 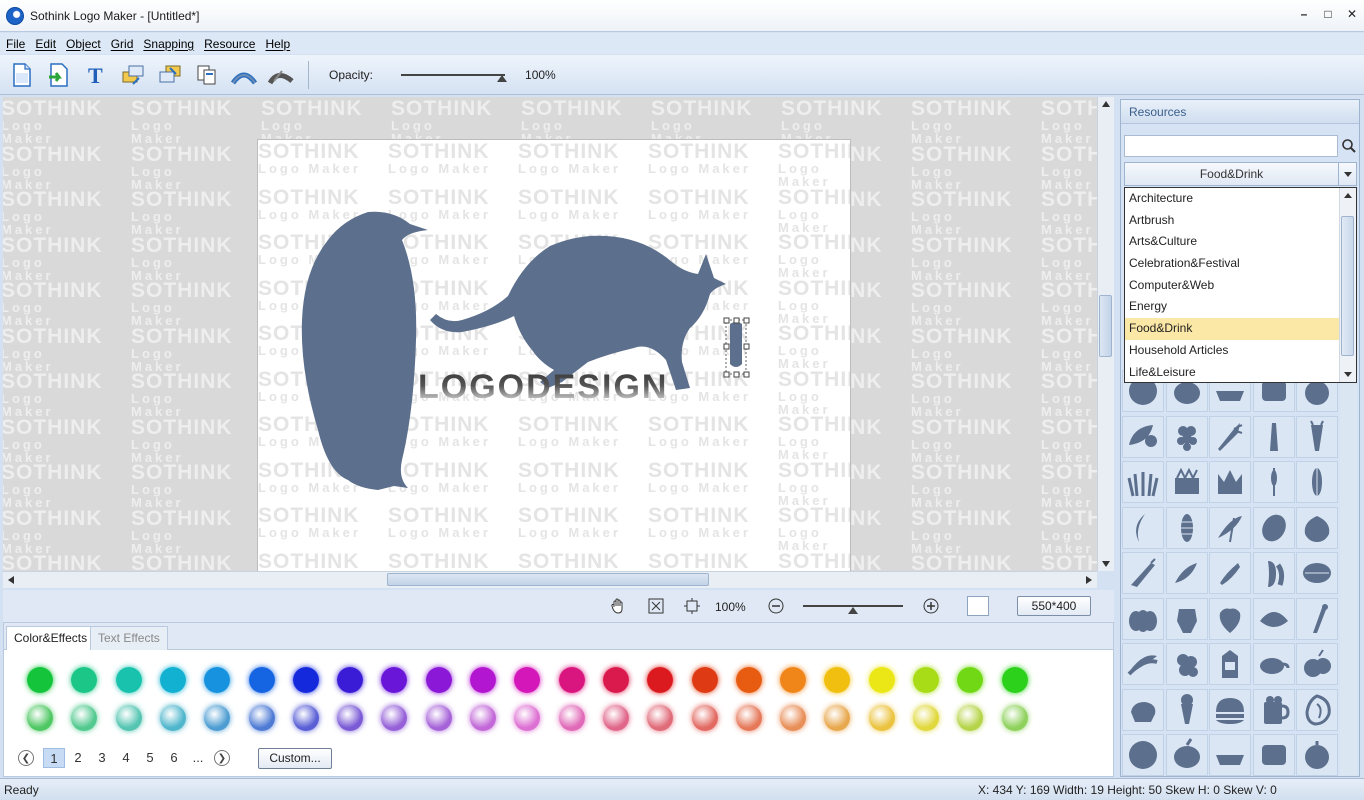 What do you see at coordinates (83, 44) in the screenshot?
I see `menu-object: Object` at bounding box center [83, 44].